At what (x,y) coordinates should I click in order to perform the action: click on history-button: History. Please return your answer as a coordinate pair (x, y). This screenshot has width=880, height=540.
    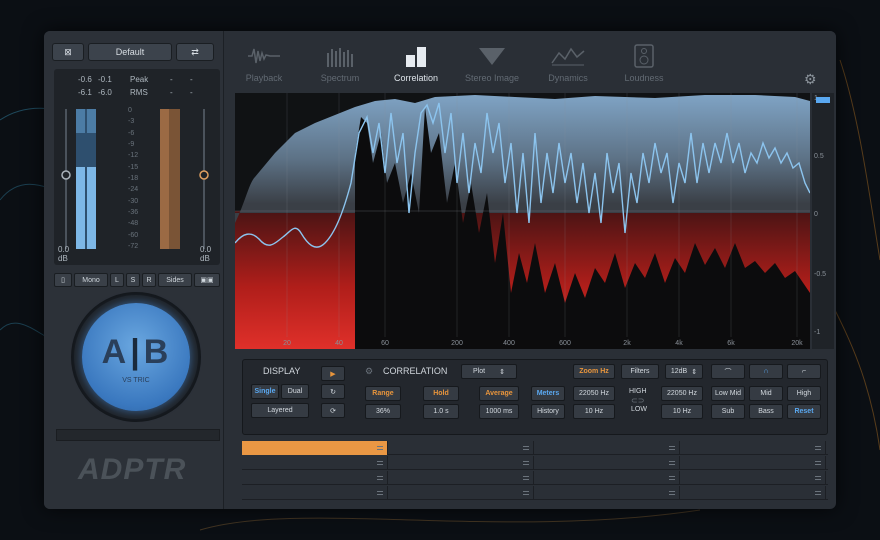
    Looking at the image, I should click on (548, 411).